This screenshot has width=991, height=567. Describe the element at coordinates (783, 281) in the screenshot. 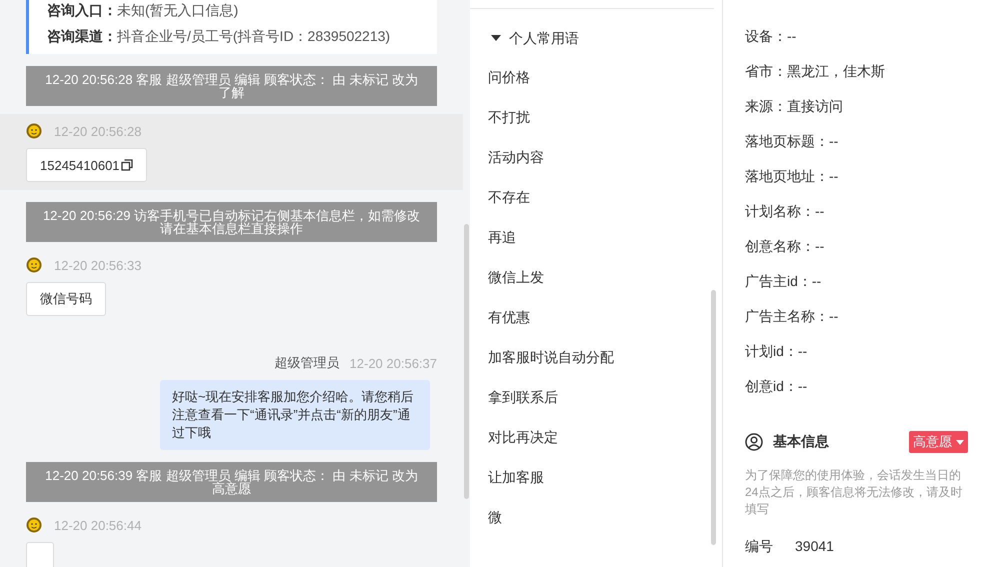

I see `info-line: 广告主id：--` at that location.